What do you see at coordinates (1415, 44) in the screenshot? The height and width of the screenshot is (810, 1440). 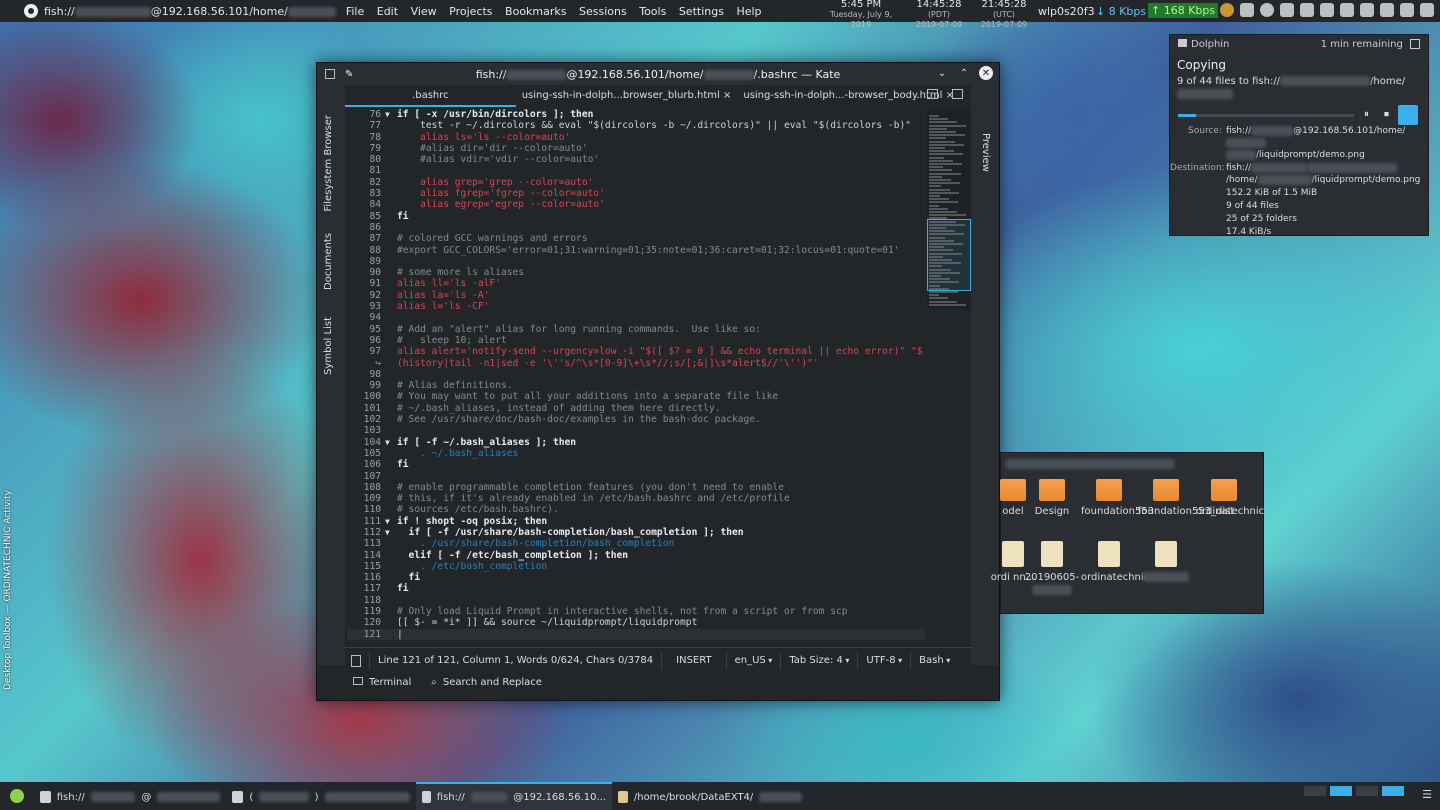 I see `notification-close-icon` at bounding box center [1415, 44].